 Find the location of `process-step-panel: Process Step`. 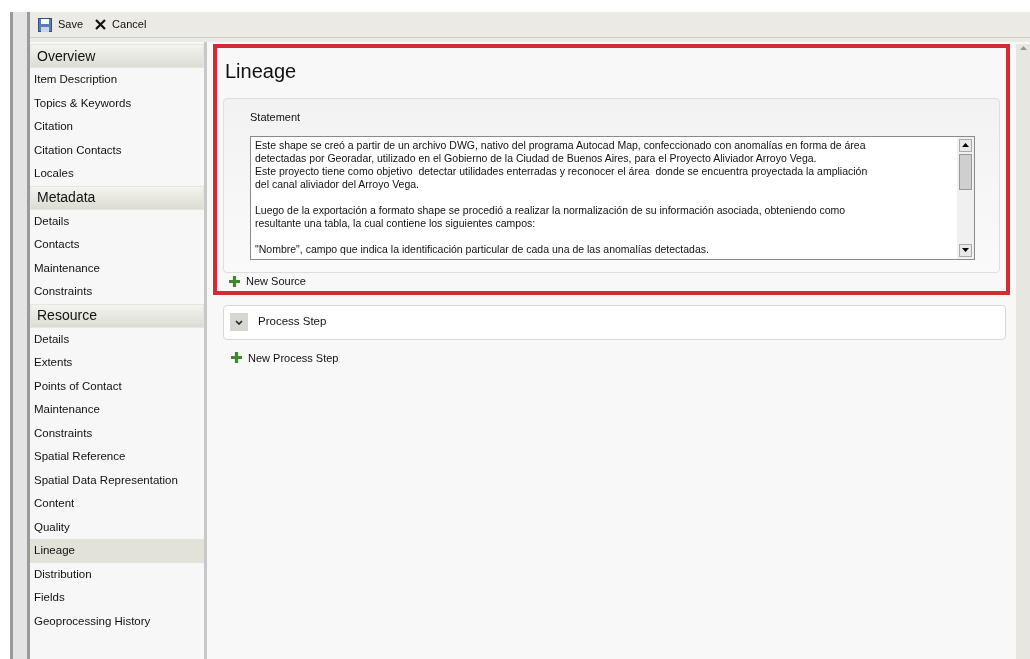

process-step-panel: Process Step is located at coordinates (614, 322).